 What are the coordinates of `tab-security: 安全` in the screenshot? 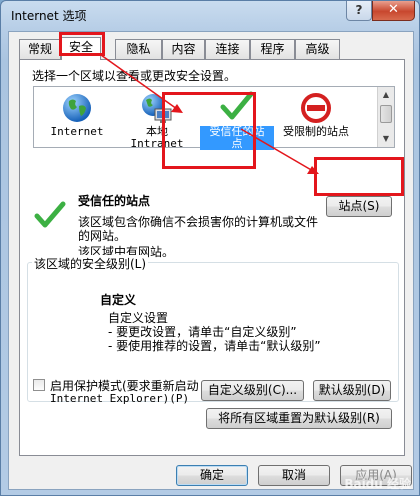 It's located at (81, 48).